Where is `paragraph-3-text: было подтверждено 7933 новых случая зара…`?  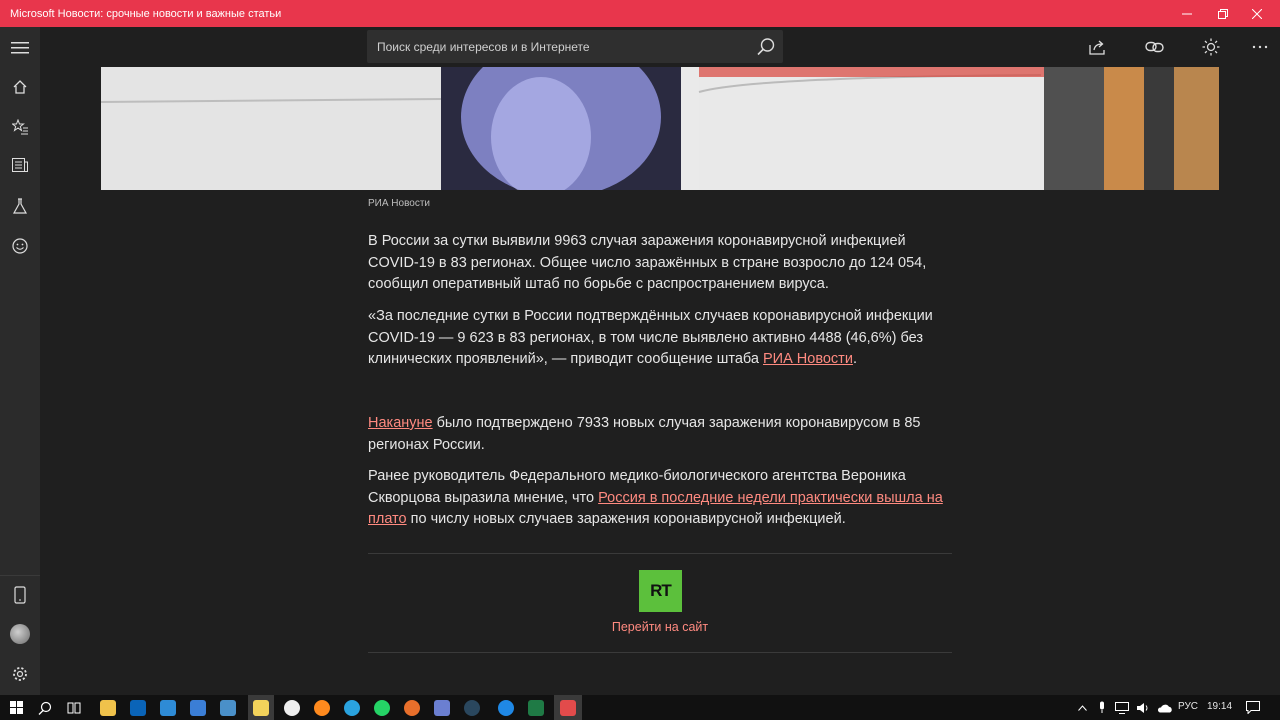 paragraph-3-text: было подтверждено 7933 новых случая зара… is located at coordinates (644, 434).